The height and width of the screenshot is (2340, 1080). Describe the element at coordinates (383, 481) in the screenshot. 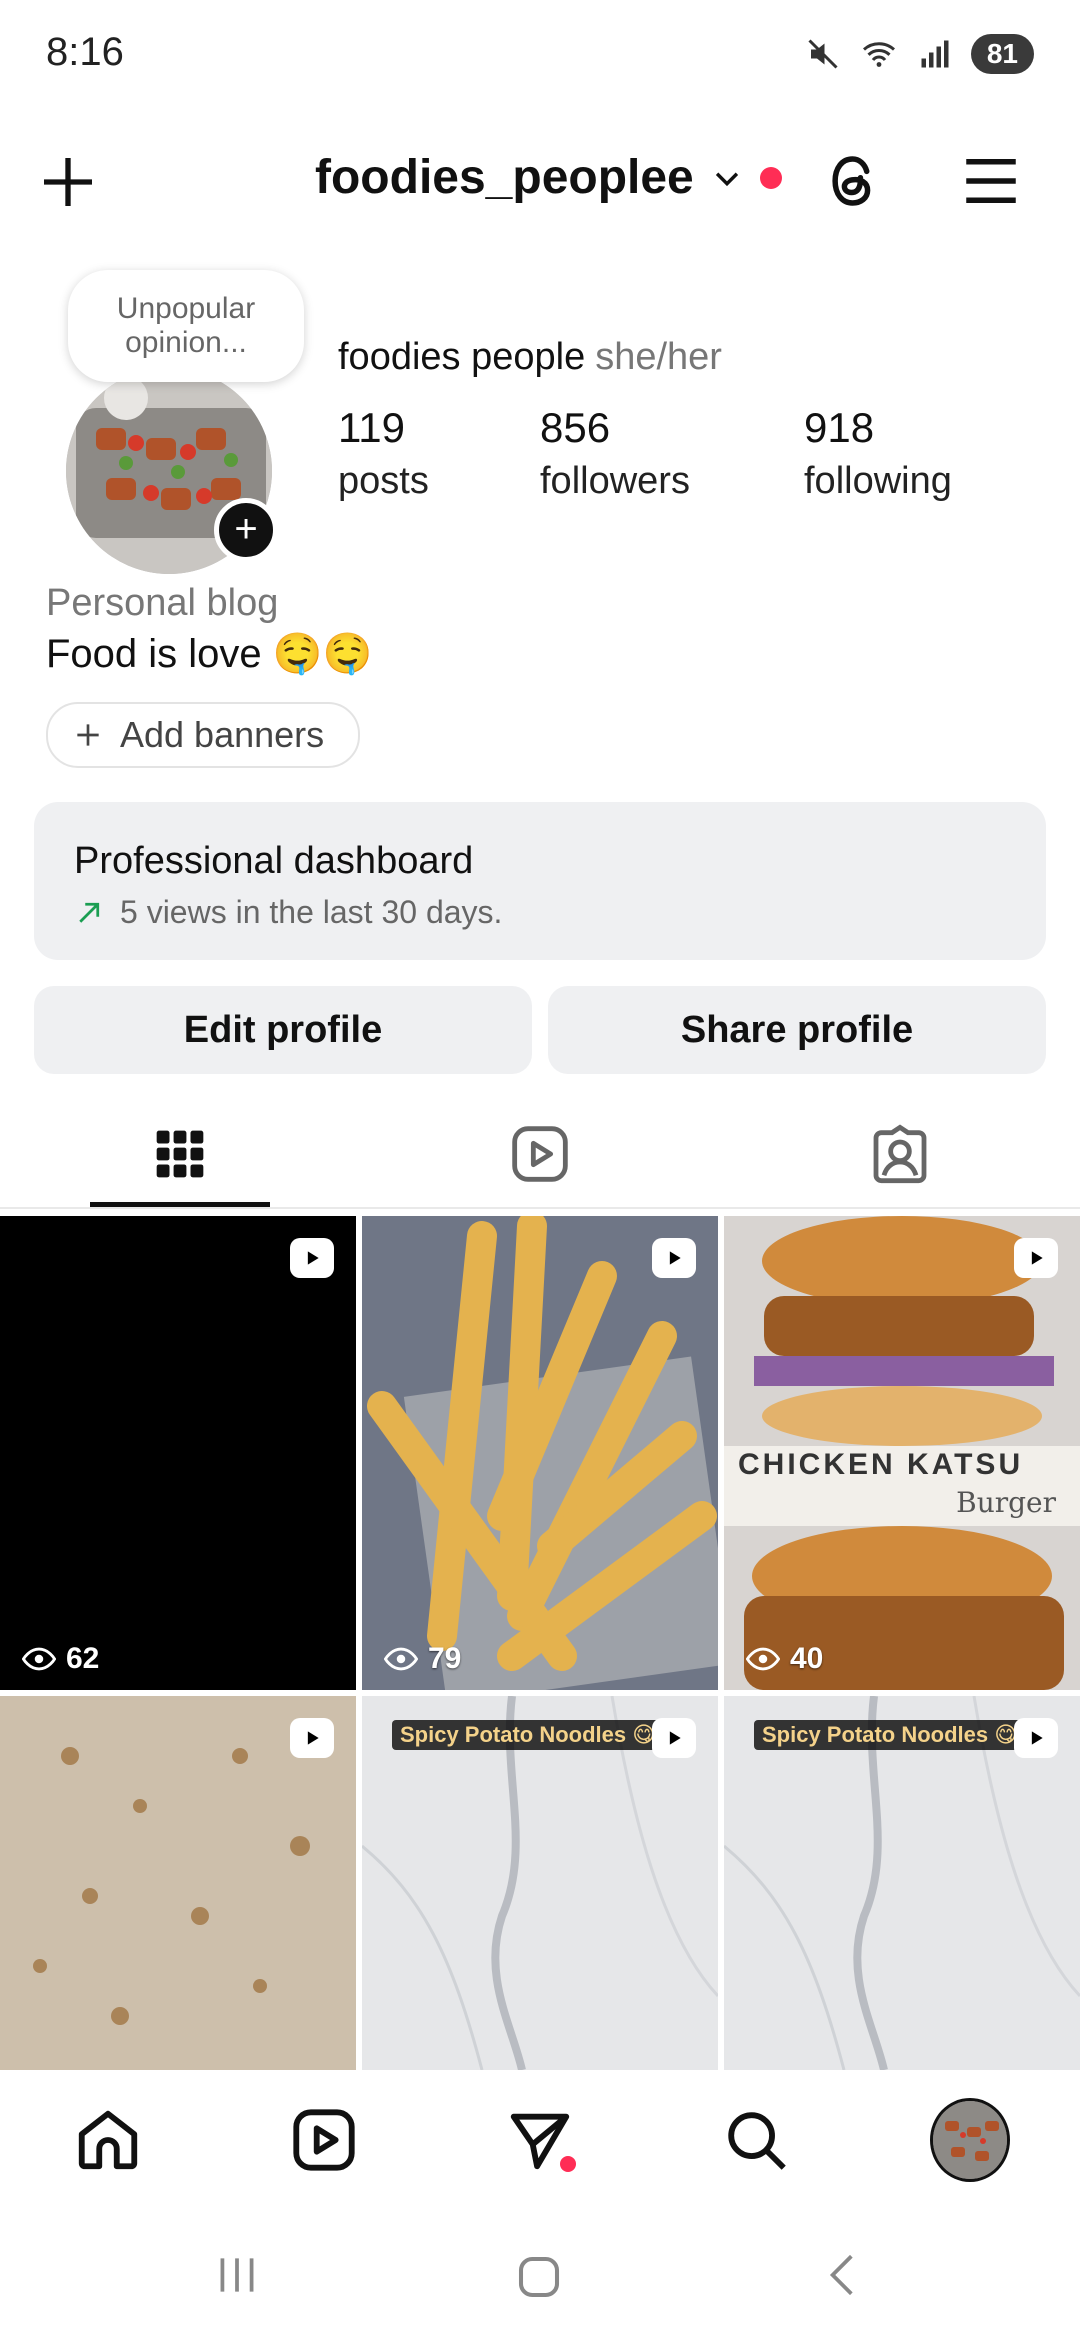

I see `stat-label: posts` at that location.